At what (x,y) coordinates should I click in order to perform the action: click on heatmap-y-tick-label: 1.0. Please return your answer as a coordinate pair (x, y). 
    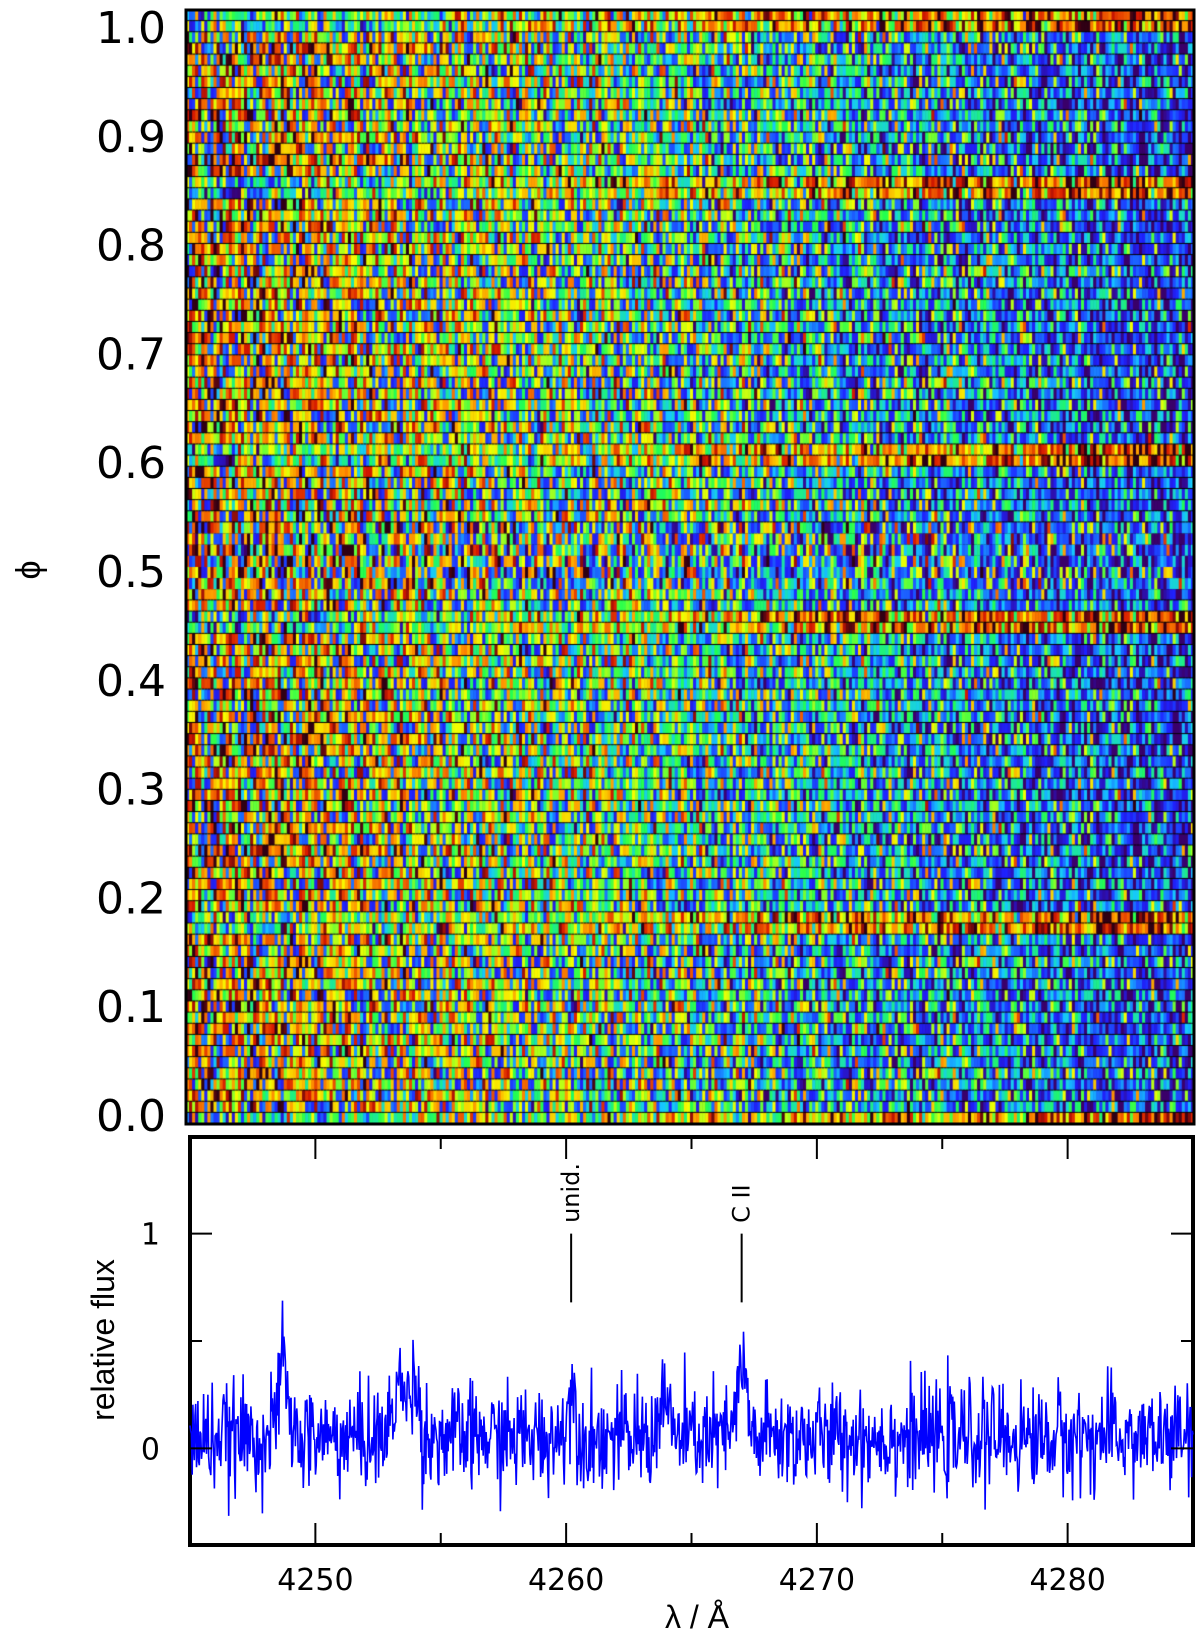
    Looking at the image, I should click on (131, 28).